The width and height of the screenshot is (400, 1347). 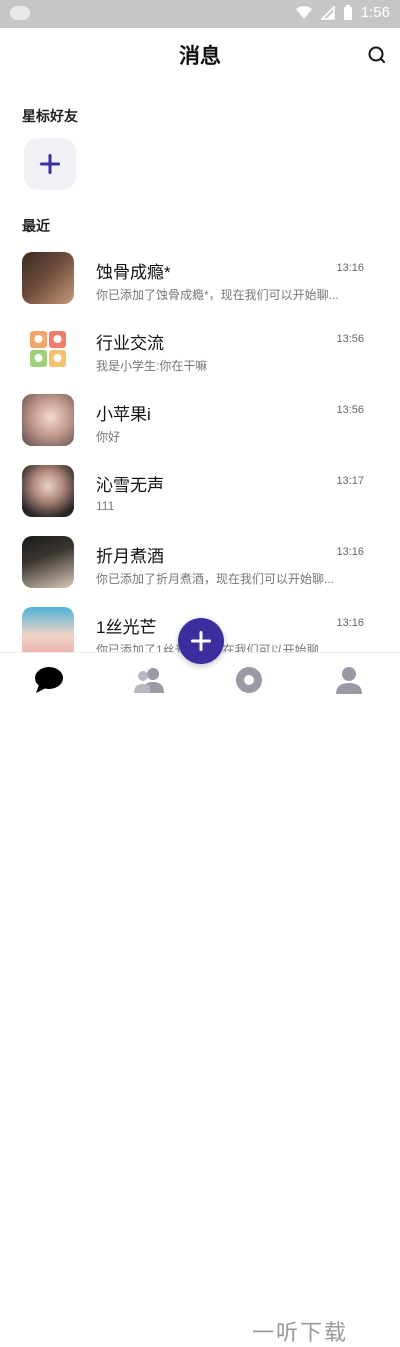 I want to click on conversation-name: 沁雪无声, so click(x=130, y=485).